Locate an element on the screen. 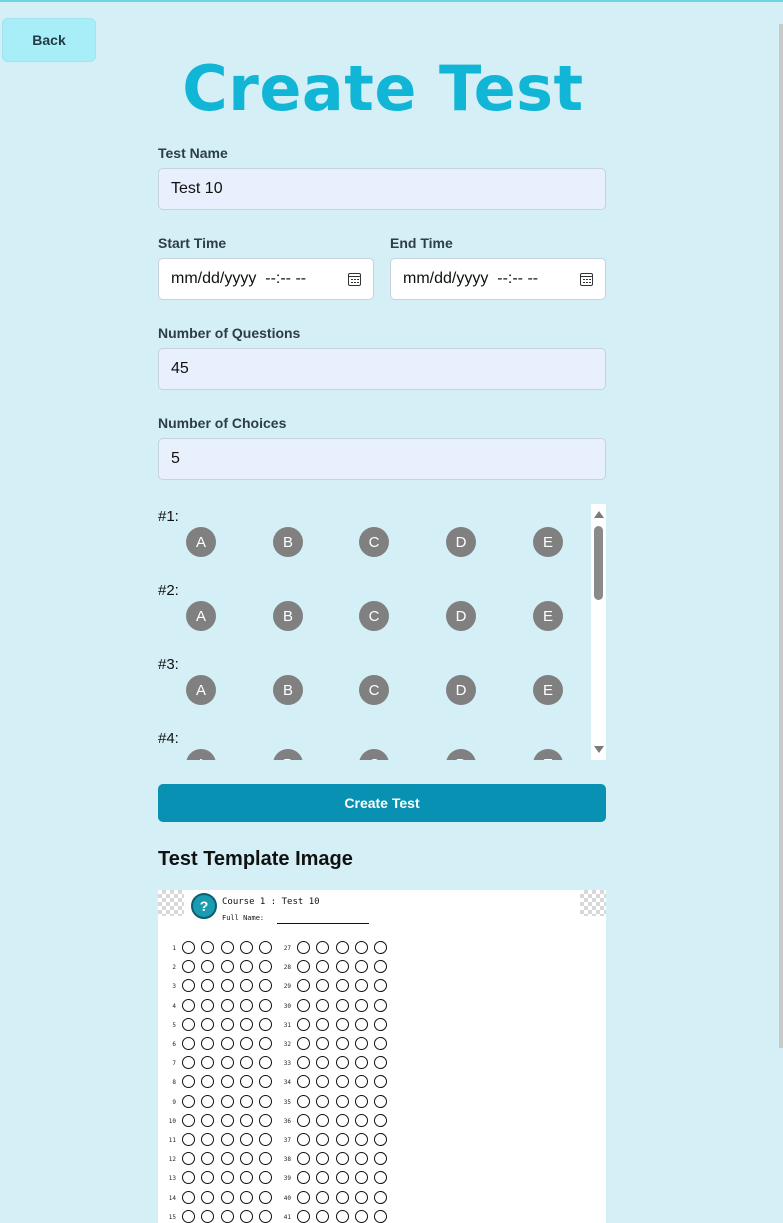 This screenshot has height=1223, width=783. num-questions-label: Number of Questions is located at coordinates (229, 333).